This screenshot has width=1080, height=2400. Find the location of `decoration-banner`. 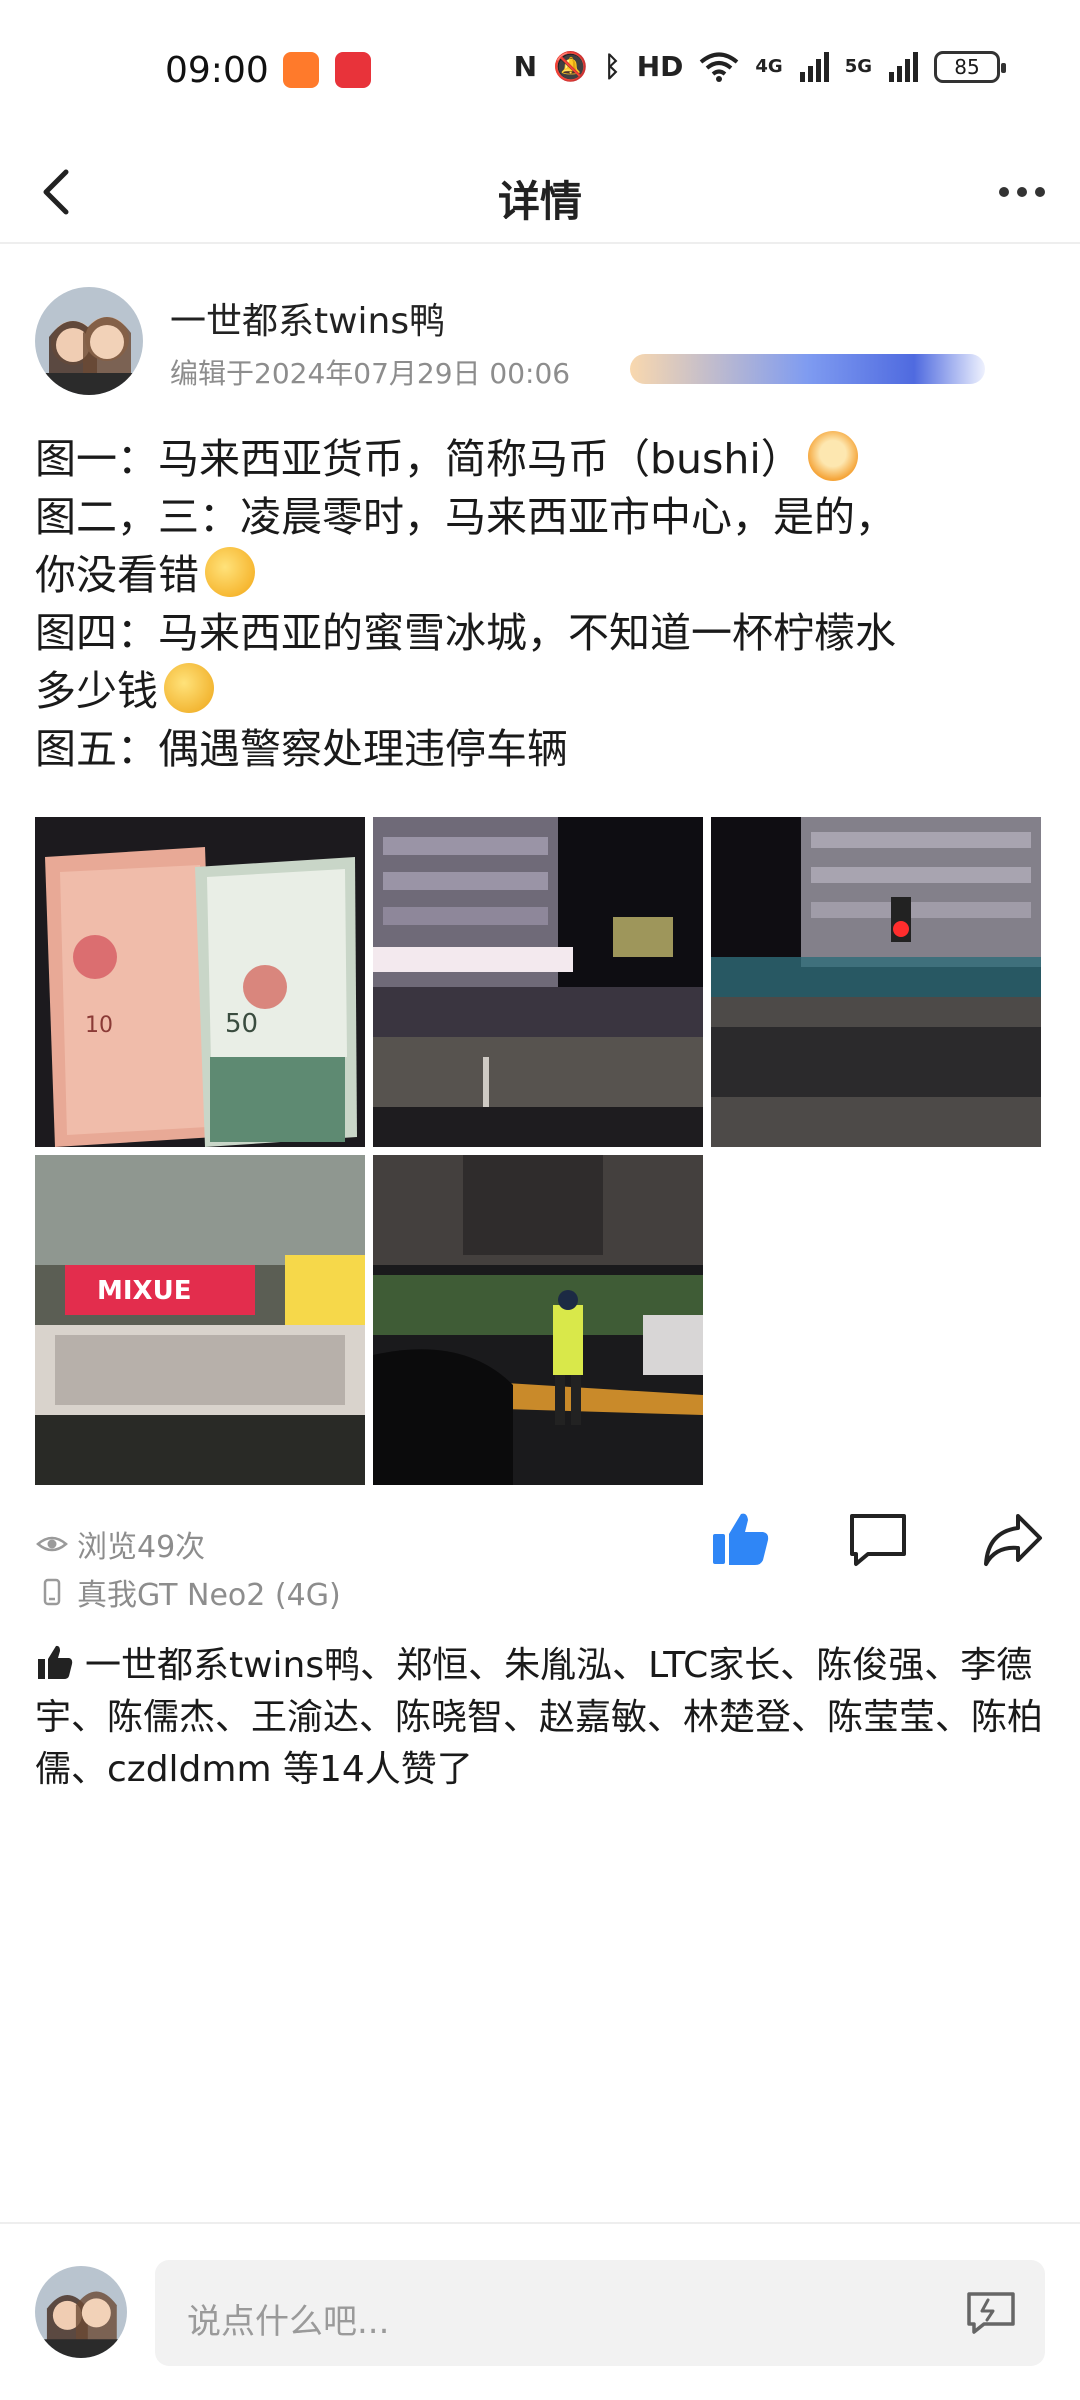

decoration-banner is located at coordinates (807, 369).